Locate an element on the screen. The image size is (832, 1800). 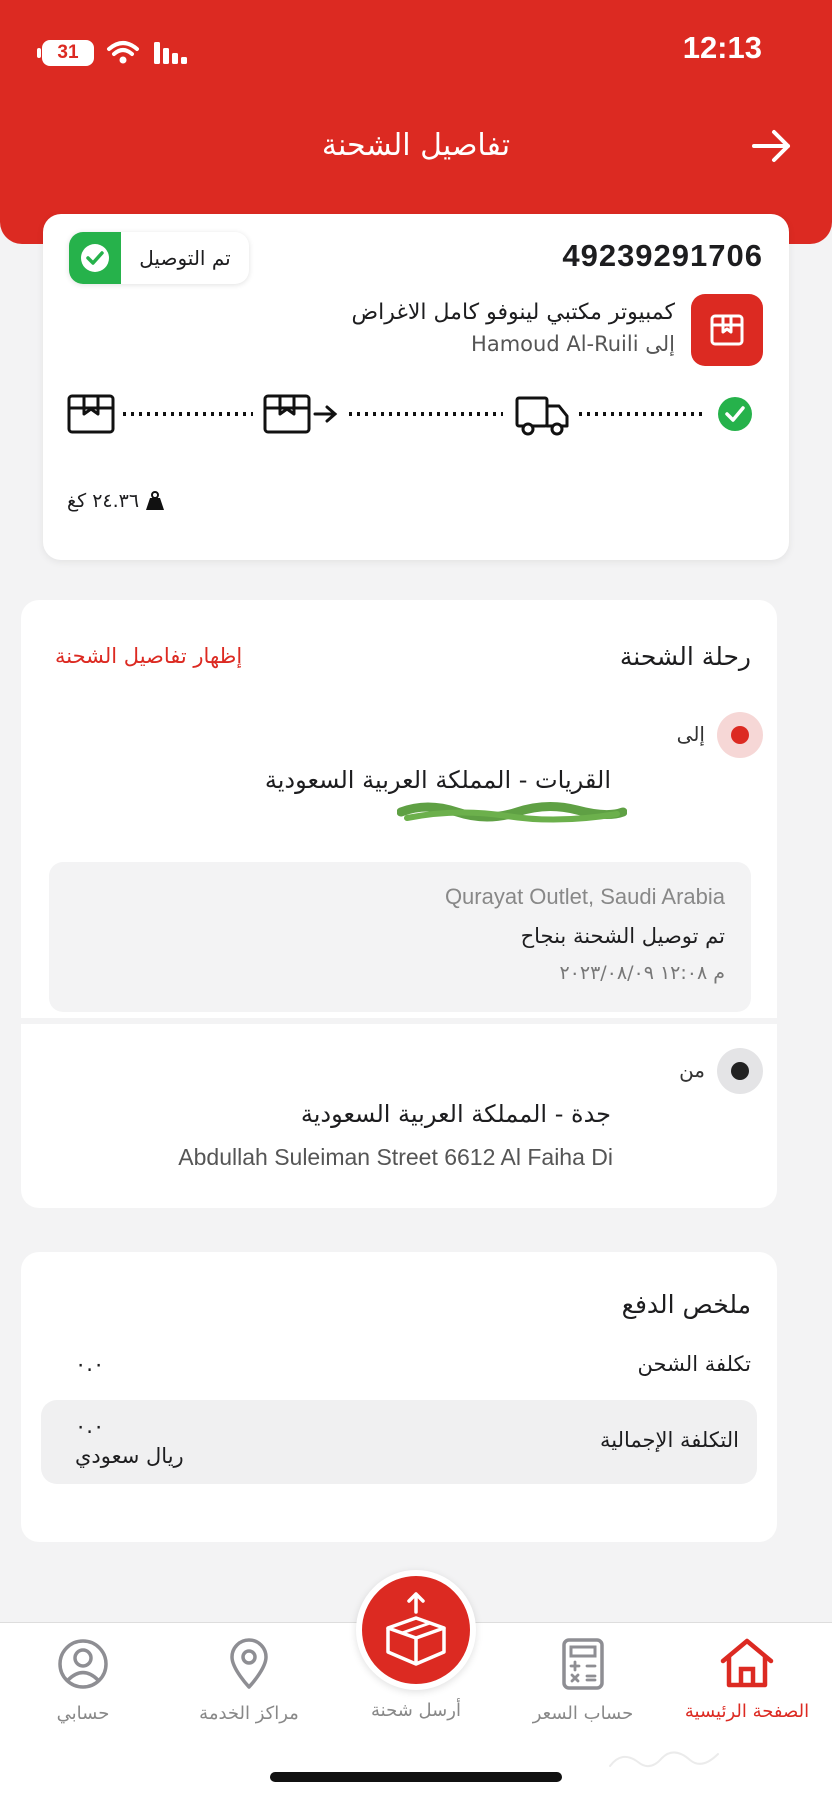
home-indicator is located at coordinates (416, 1777).